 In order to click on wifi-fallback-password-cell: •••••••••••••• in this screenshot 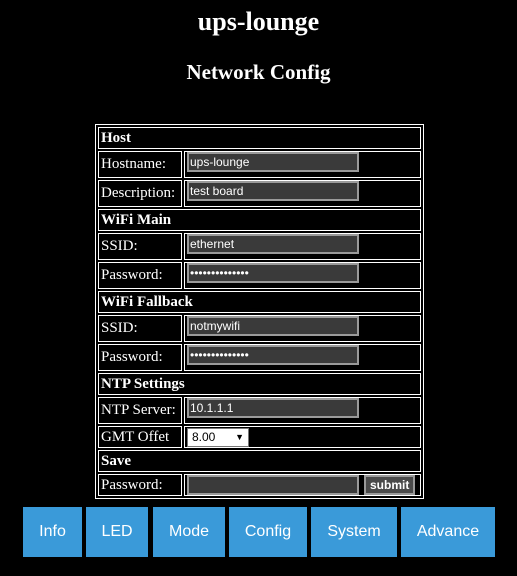, I will do `click(302, 357)`.